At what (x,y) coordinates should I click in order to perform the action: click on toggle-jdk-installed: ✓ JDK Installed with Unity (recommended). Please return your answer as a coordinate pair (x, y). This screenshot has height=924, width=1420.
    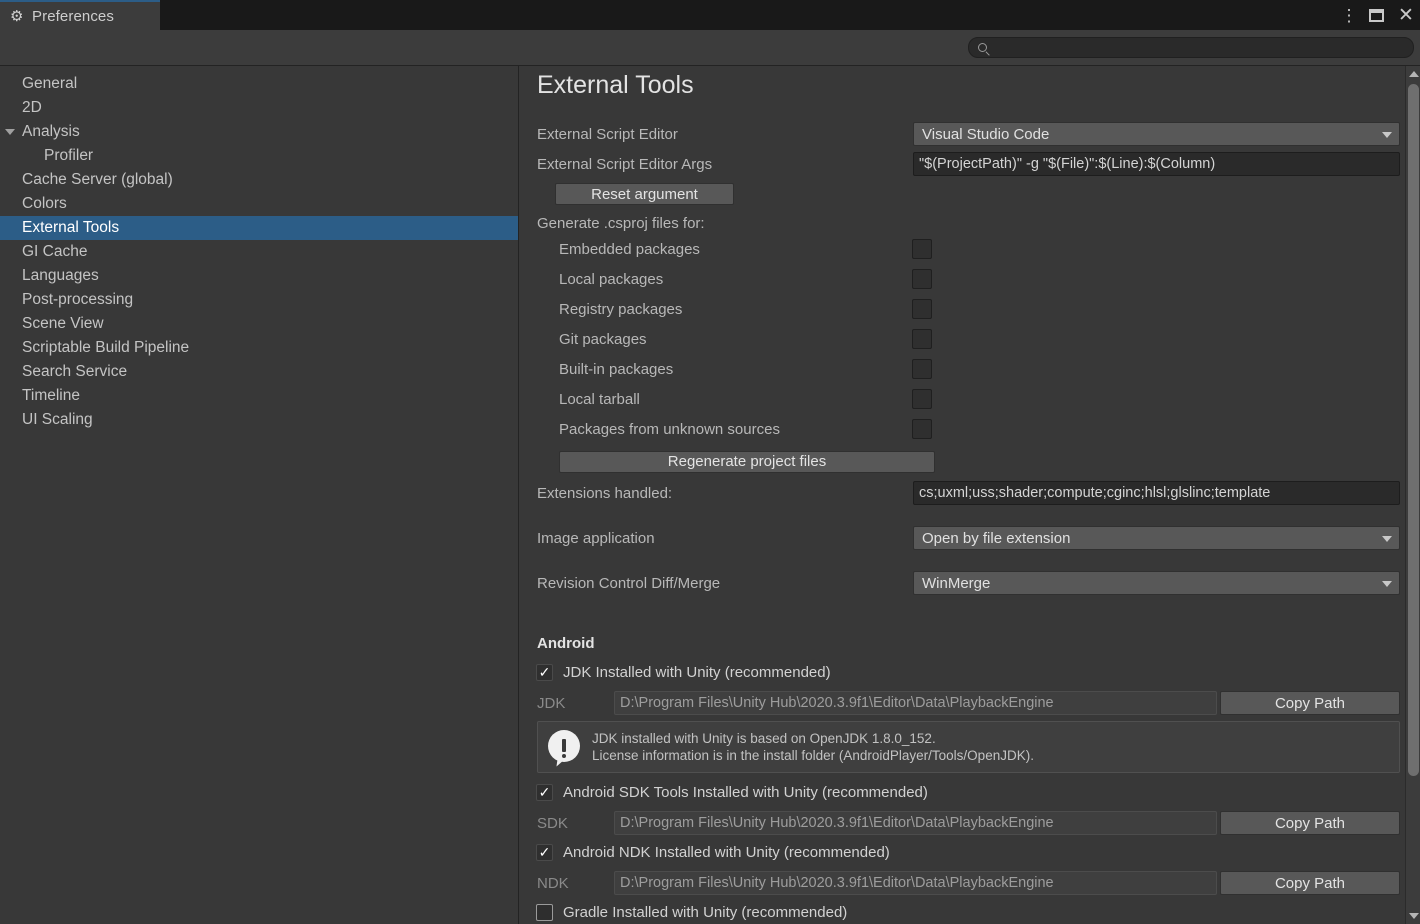
    Looking at the image, I should click on (960, 672).